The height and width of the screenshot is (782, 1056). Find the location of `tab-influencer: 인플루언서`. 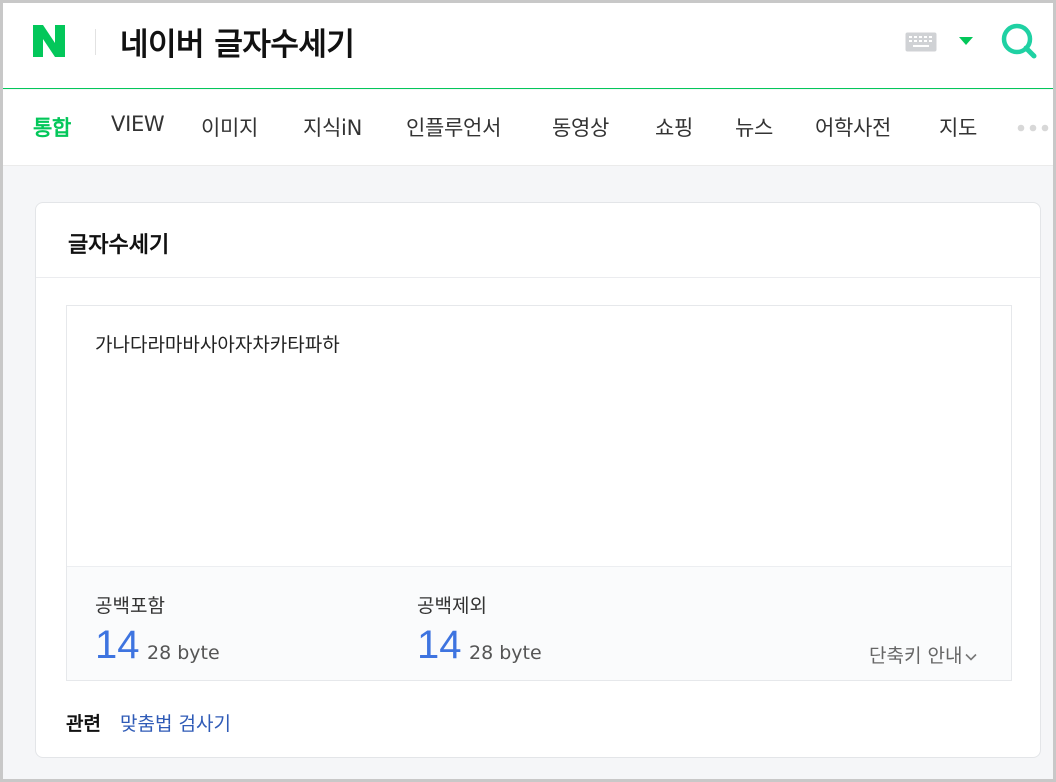

tab-influencer: 인플루언서 is located at coordinates (453, 127).